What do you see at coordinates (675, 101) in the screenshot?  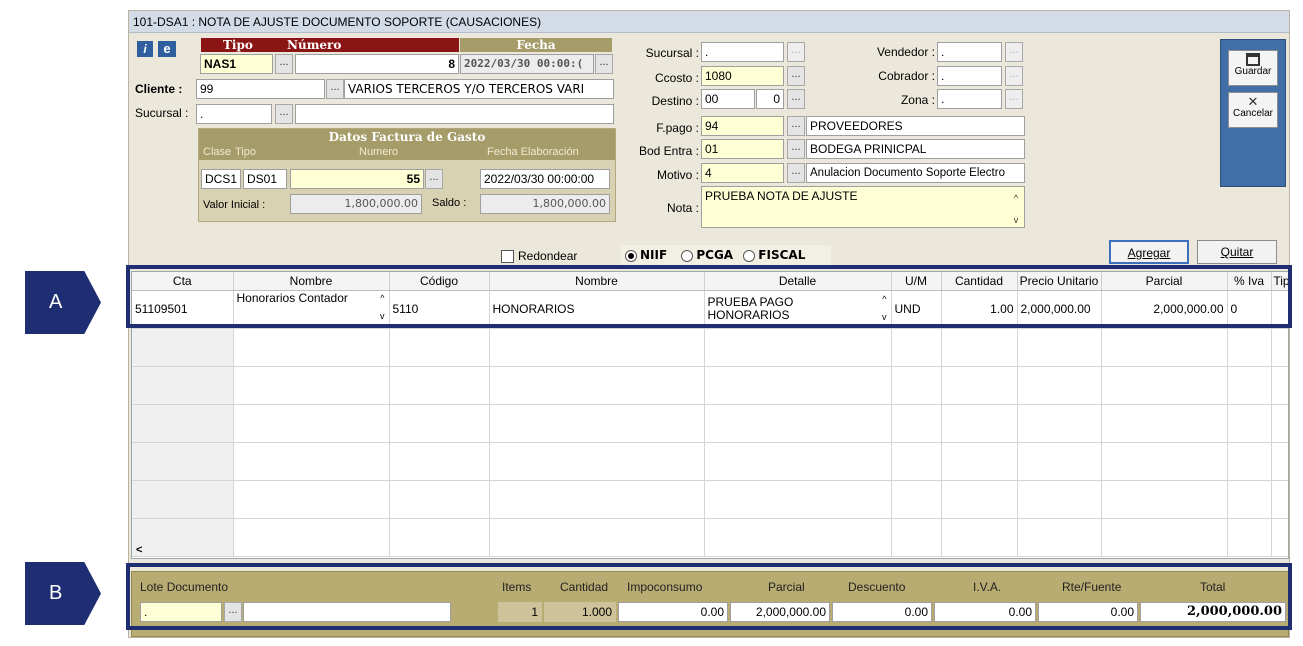 I see `destino-label: Destino :` at bounding box center [675, 101].